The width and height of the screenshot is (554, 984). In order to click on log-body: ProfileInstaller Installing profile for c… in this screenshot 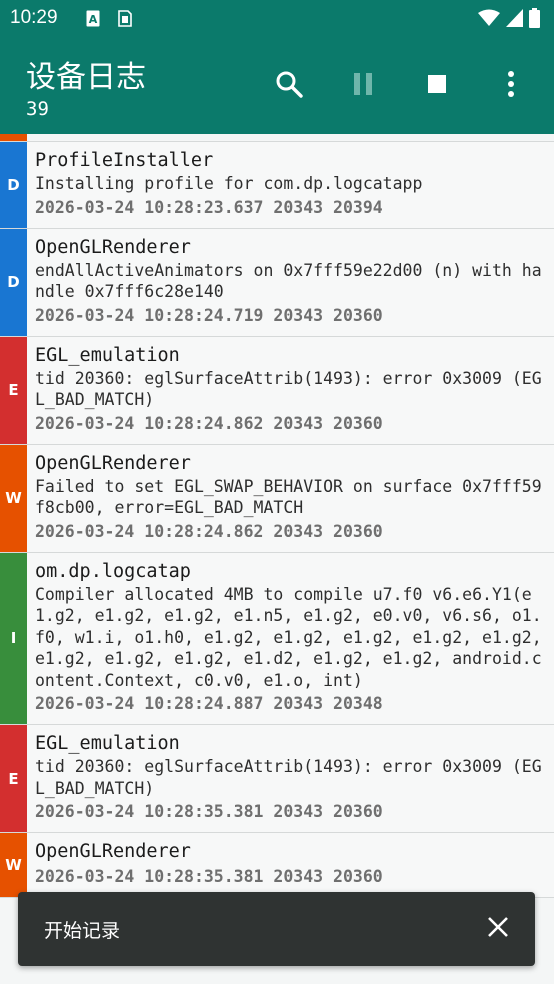, I will do `click(290, 185)`.